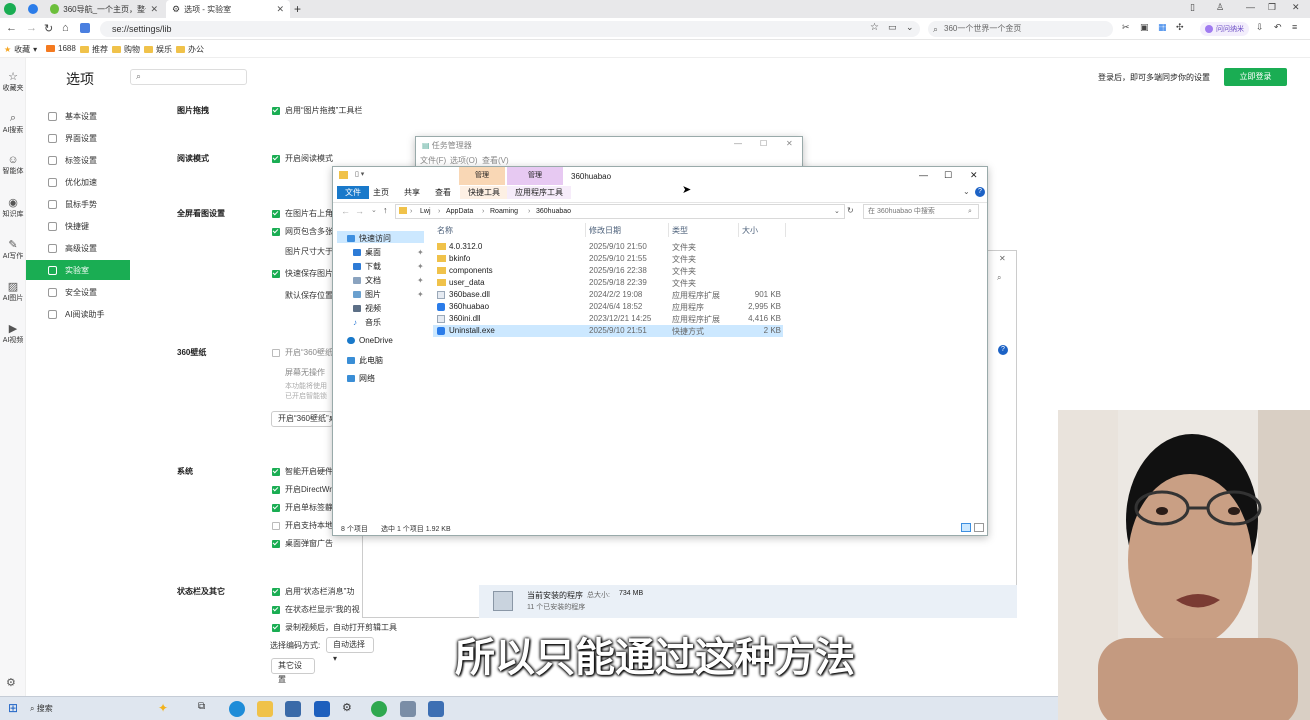  Describe the element at coordinates (78, 270) in the screenshot. I see `nav-lab: 实验室` at that location.